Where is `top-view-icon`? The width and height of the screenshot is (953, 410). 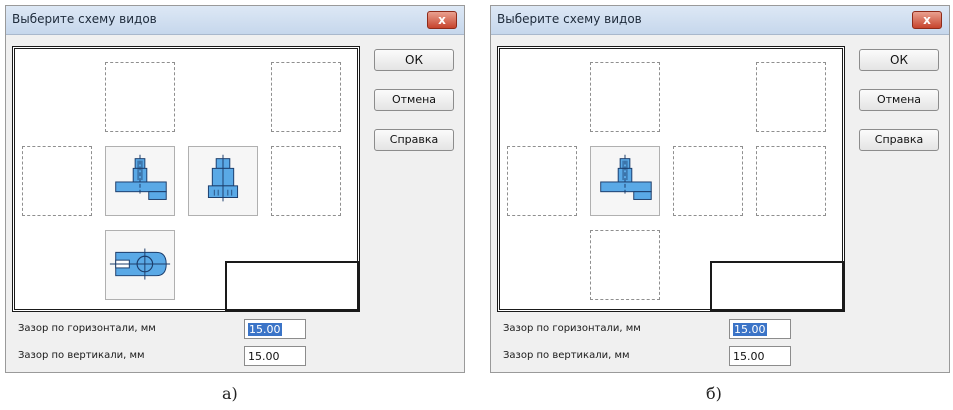
top-view-icon is located at coordinates (140, 264).